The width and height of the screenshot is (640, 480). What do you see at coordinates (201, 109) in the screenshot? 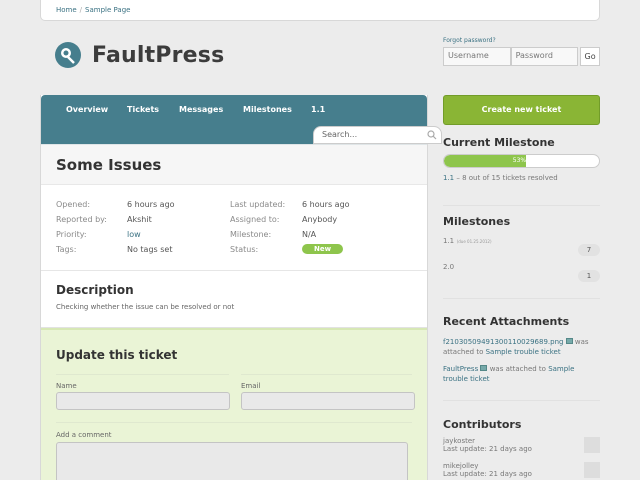
I see `tab-messages: Messages` at bounding box center [201, 109].